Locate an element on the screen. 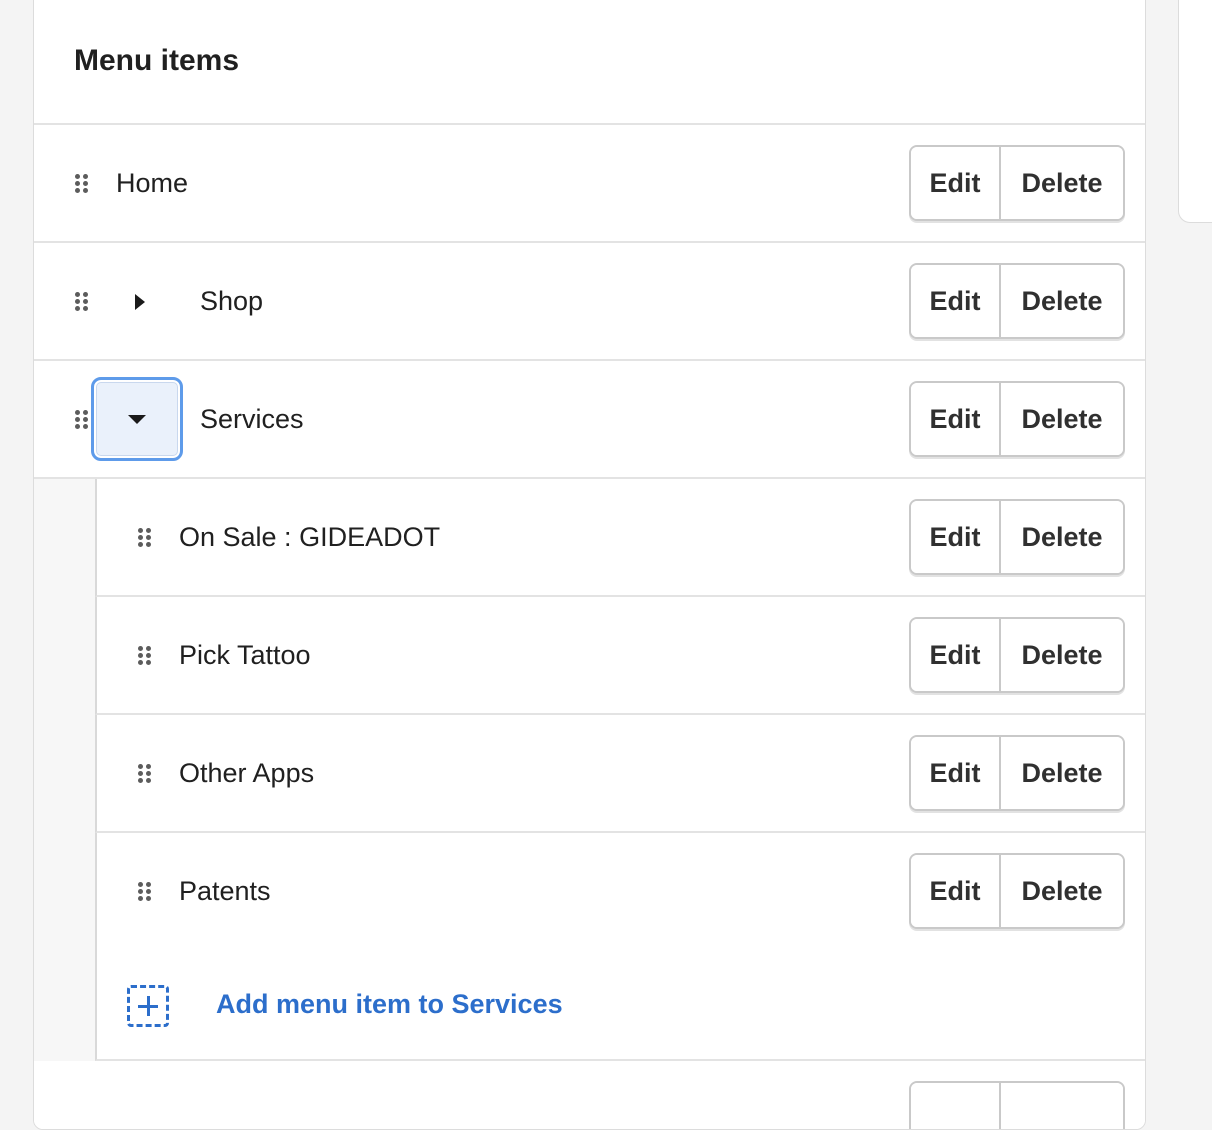  collapse-toggle-button is located at coordinates (137, 419).